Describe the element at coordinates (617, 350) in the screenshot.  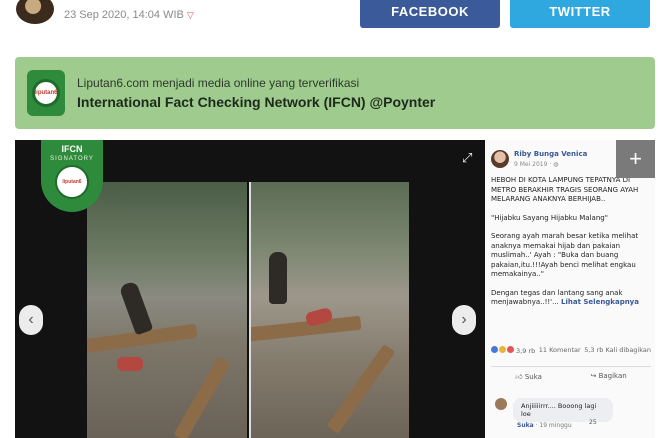
I see `share-count: 5,3 rb Kali dibagikan` at that location.